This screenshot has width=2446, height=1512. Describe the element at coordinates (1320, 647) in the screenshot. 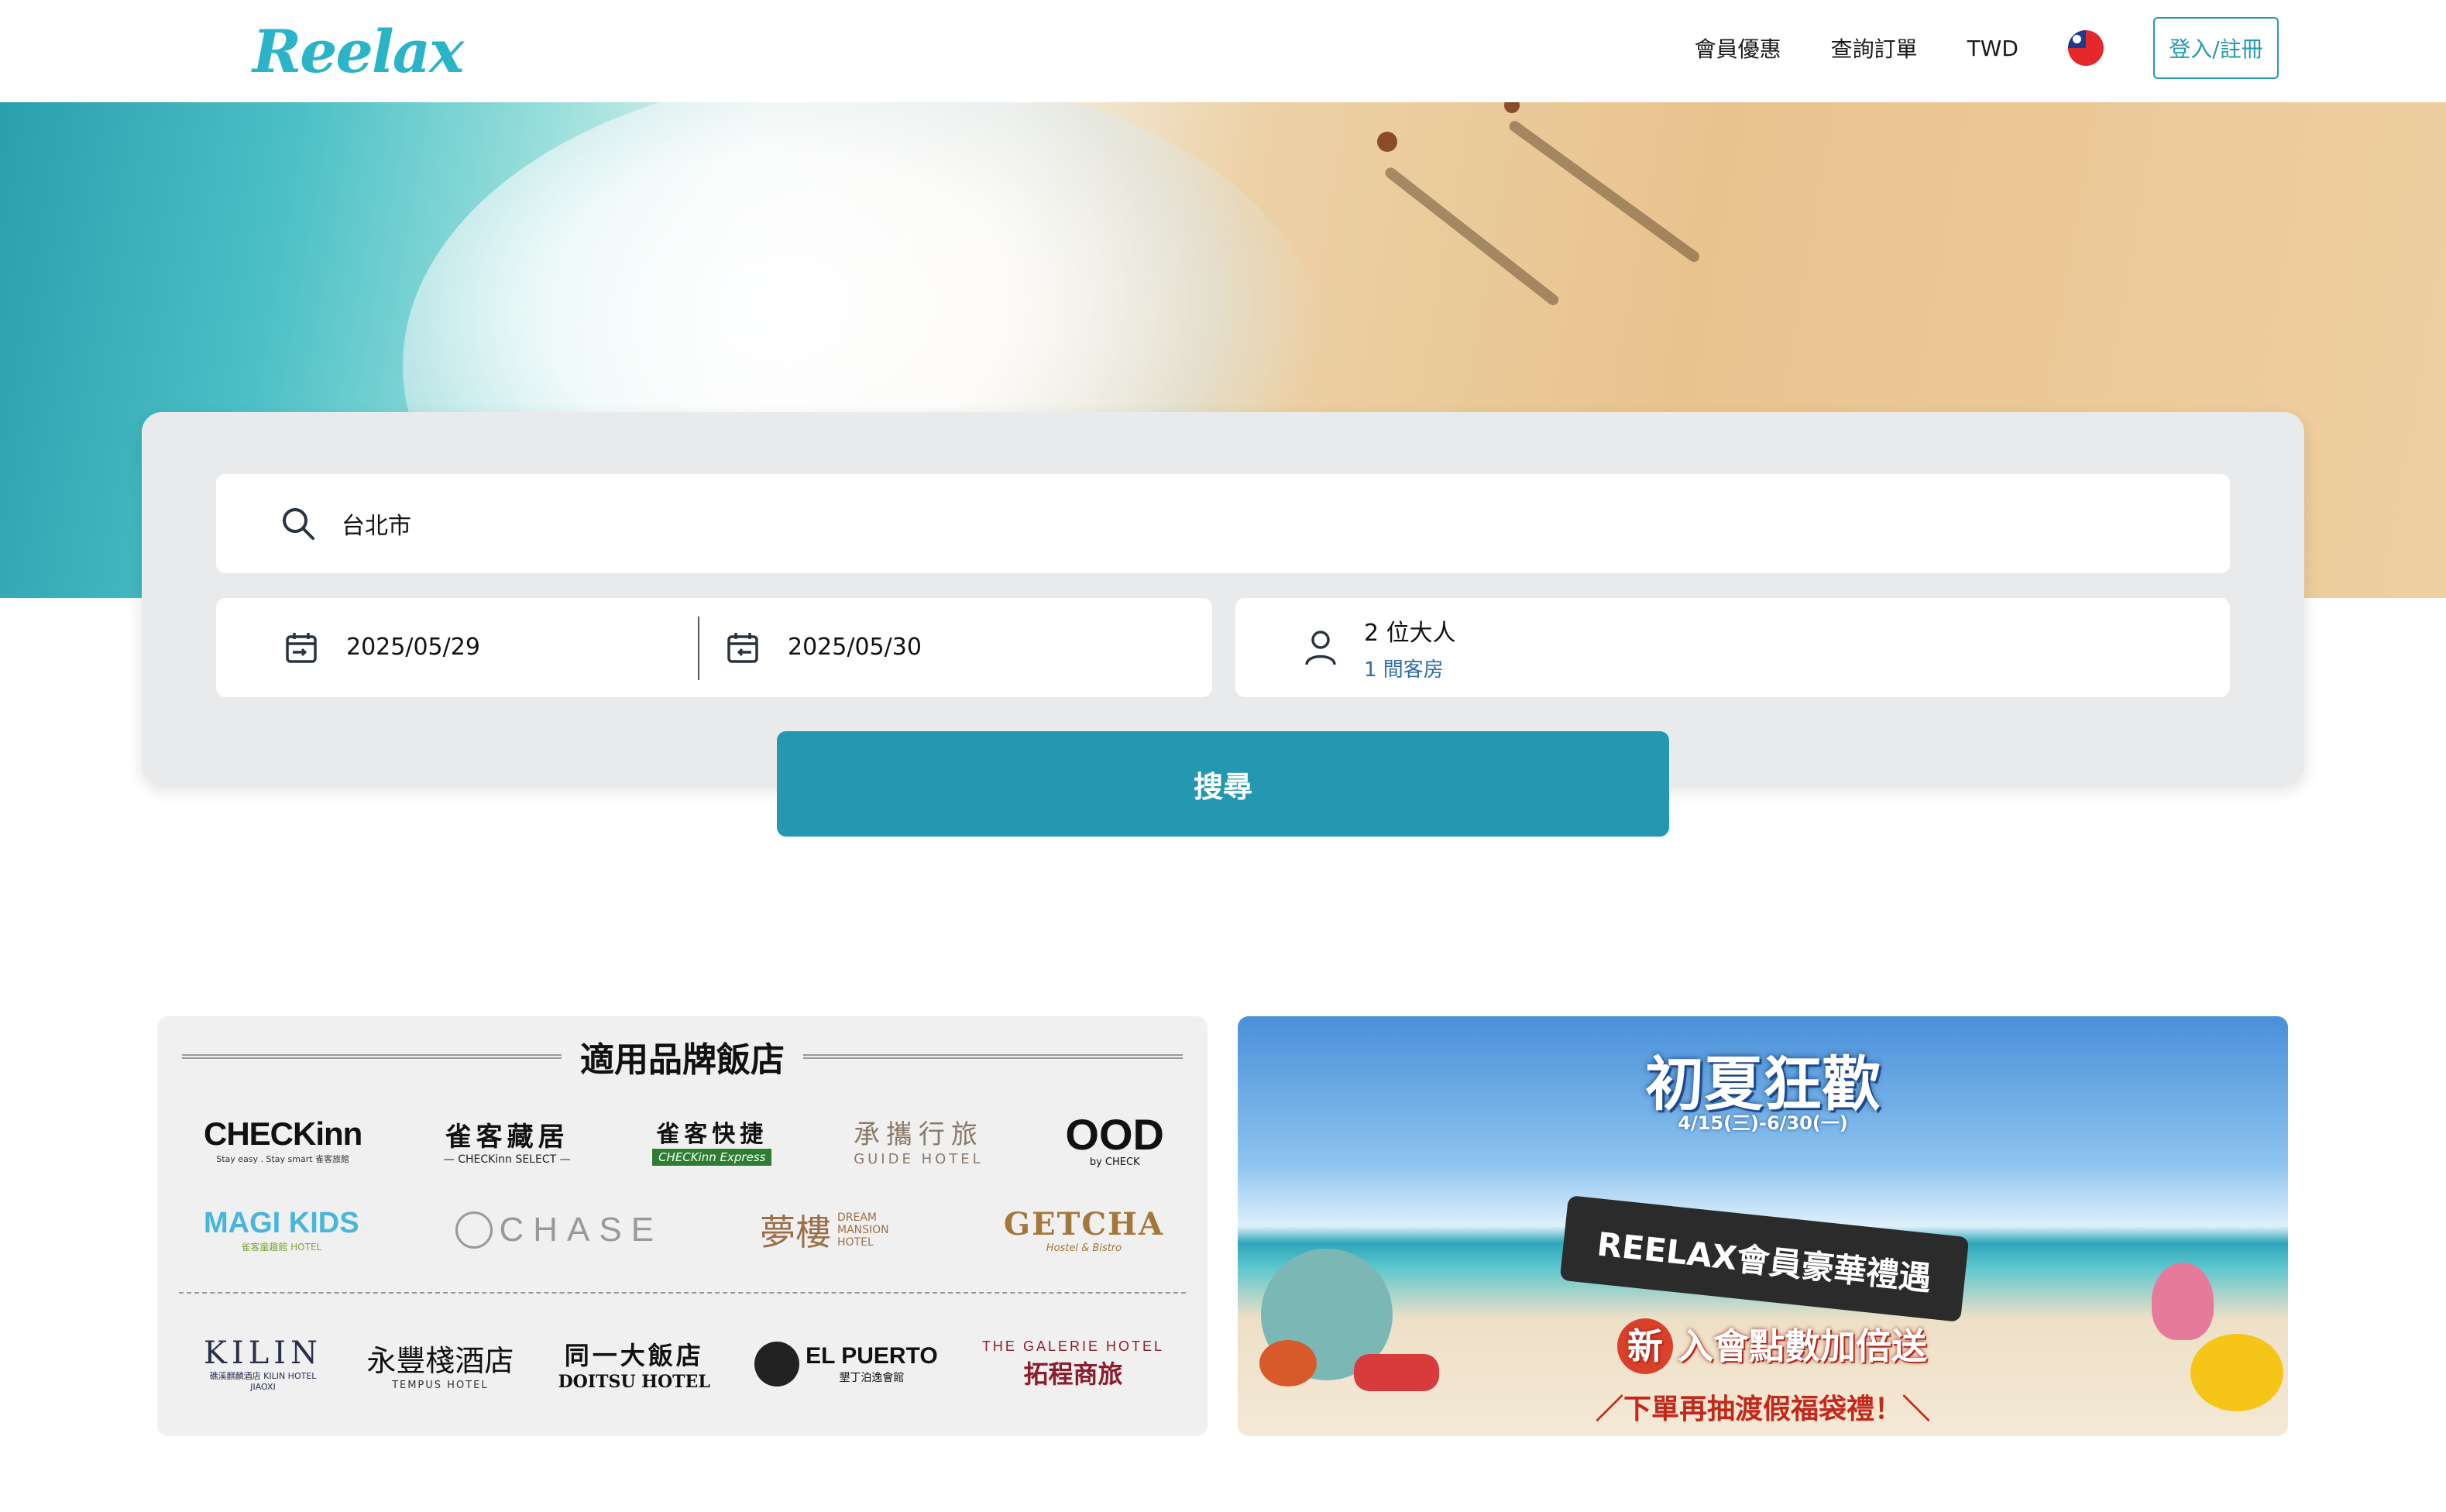

I see `user-icon` at that location.